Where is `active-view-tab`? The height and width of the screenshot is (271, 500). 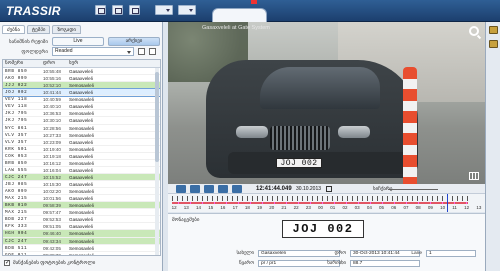
active-view-tab is located at coordinates (239, 15).